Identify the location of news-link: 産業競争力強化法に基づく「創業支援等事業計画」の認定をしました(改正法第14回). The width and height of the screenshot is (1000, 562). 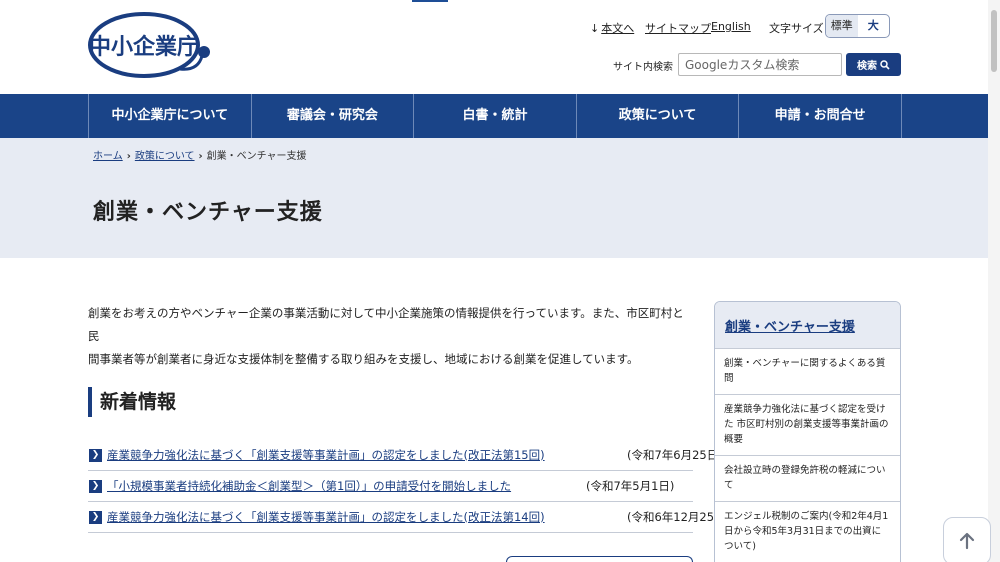
(326, 517).